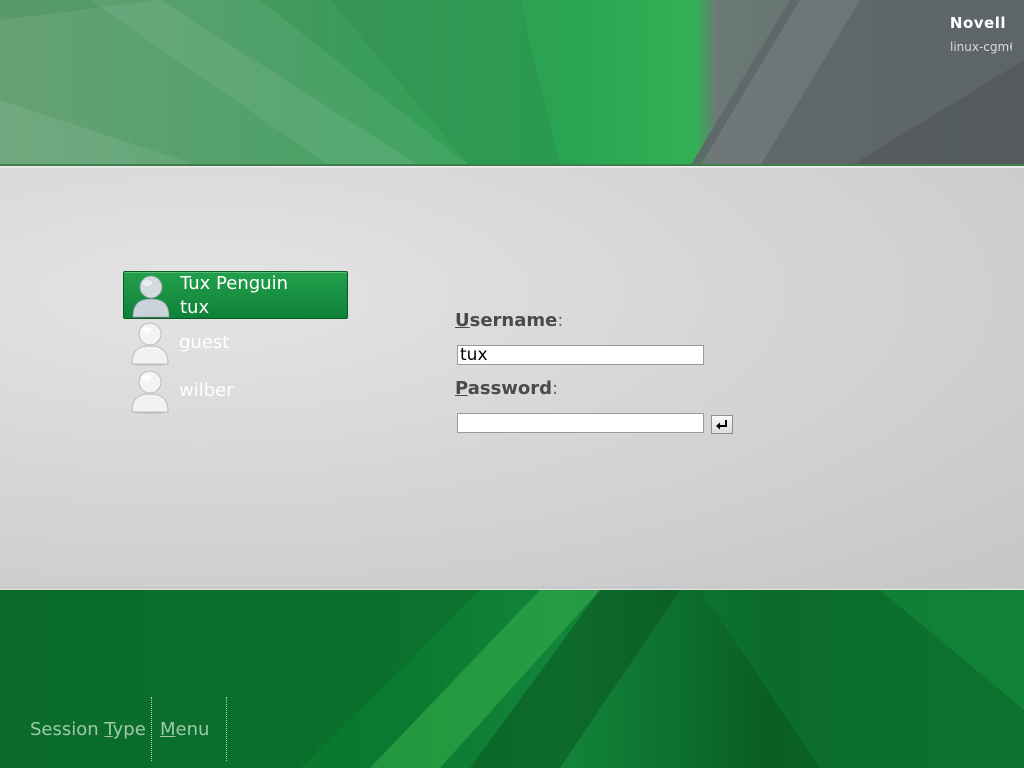  I want to click on password-field, so click(580, 423).